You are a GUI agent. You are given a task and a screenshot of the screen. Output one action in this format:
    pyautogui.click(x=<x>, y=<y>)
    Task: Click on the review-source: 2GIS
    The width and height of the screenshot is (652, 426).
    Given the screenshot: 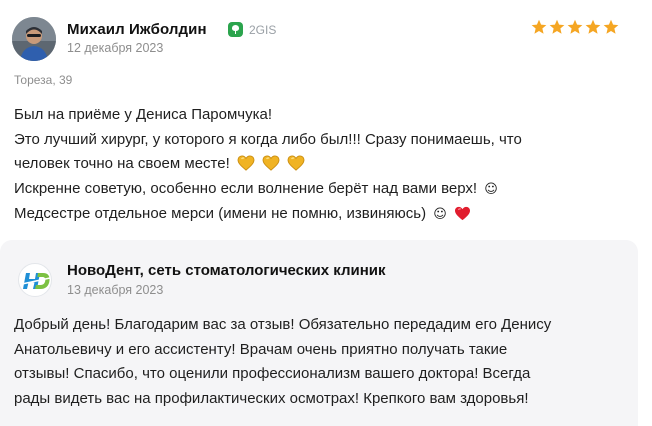 What is the action you would take?
    pyautogui.click(x=252, y=29)
    